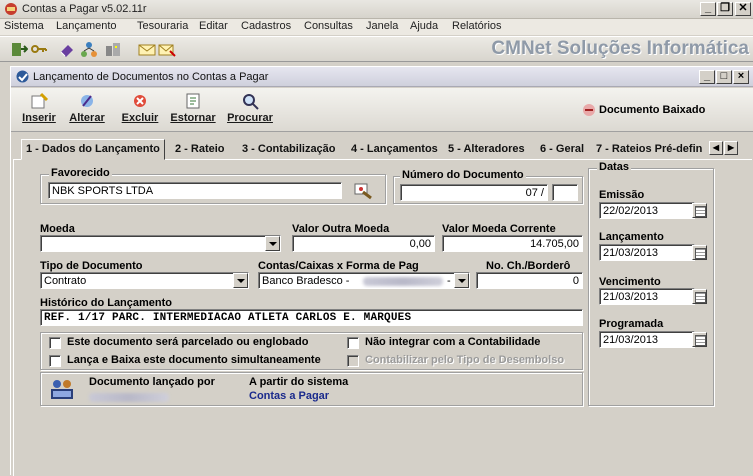 This screenshot has height=476, width=753. I want to click on menu-sistema: Sistema, so click(24, 26).